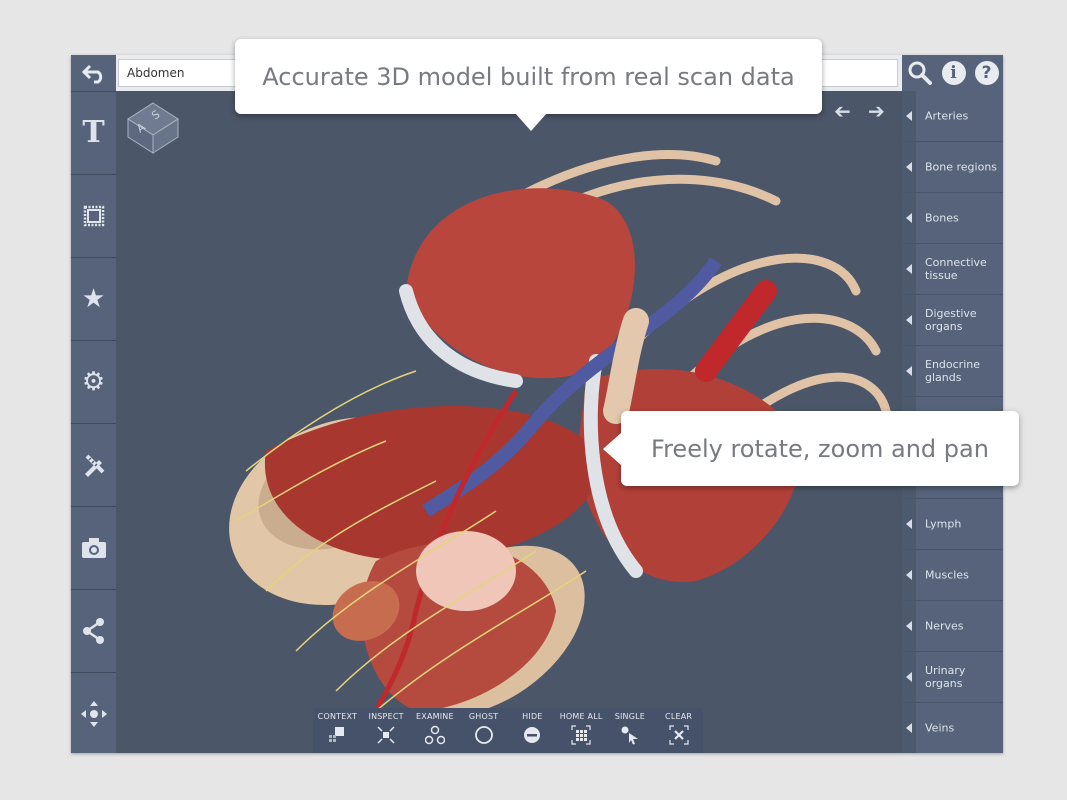 This screenshot has height=800, width=1067. I want to click on stamp-tool-button, so click(93, 215).